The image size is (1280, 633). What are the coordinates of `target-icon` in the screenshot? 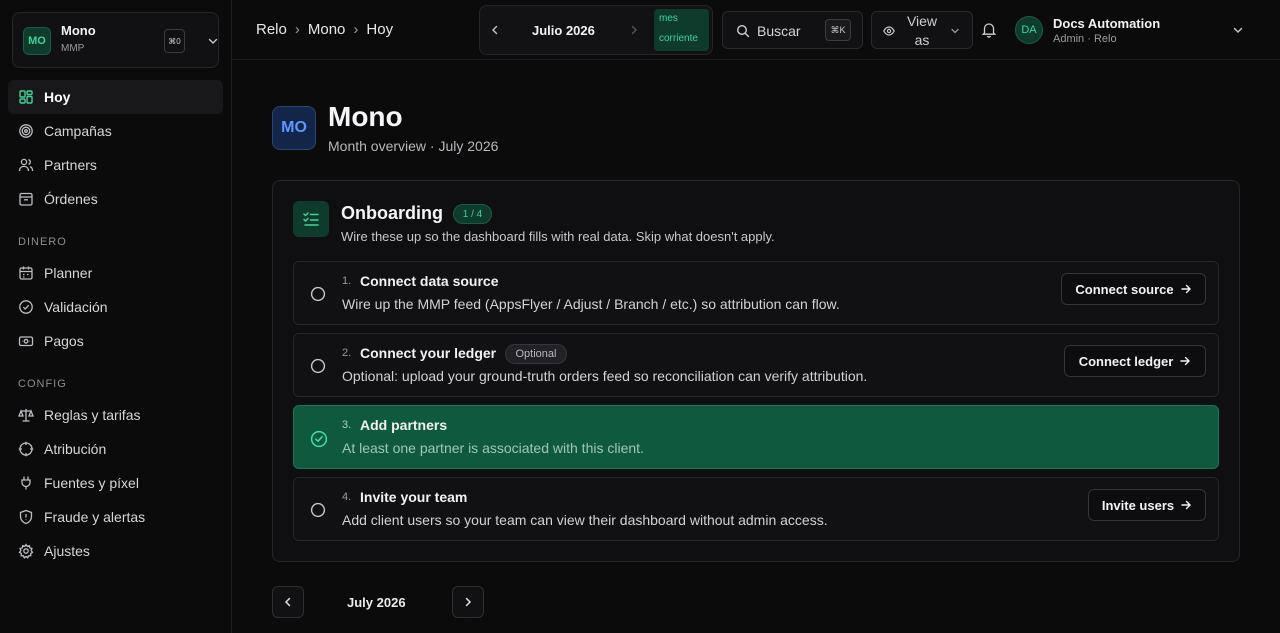 It's located at (26, 131).